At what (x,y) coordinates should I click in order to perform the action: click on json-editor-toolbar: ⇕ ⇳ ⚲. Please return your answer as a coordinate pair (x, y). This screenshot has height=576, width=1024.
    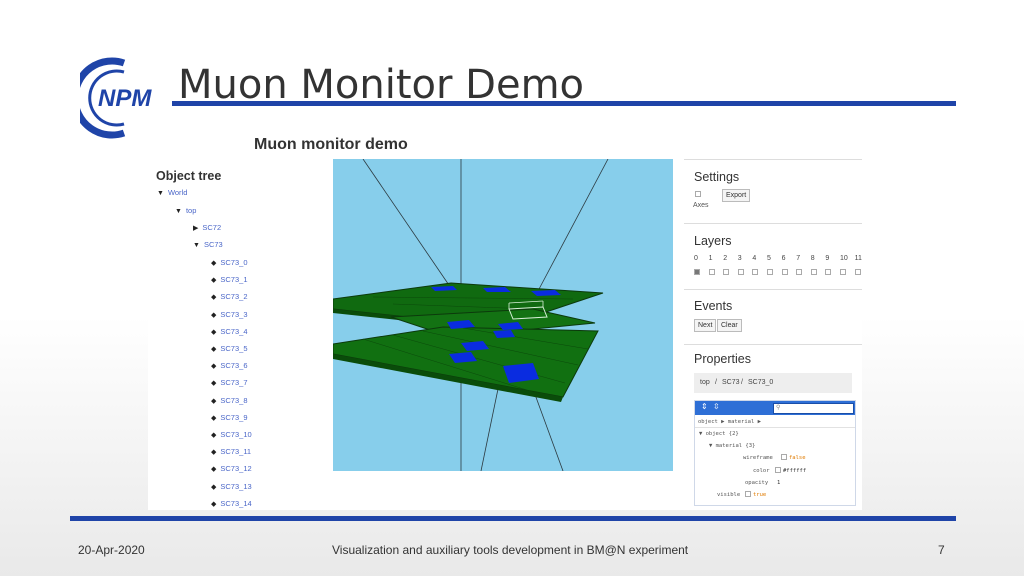
    Looking at the image, I should click on (775, 408).